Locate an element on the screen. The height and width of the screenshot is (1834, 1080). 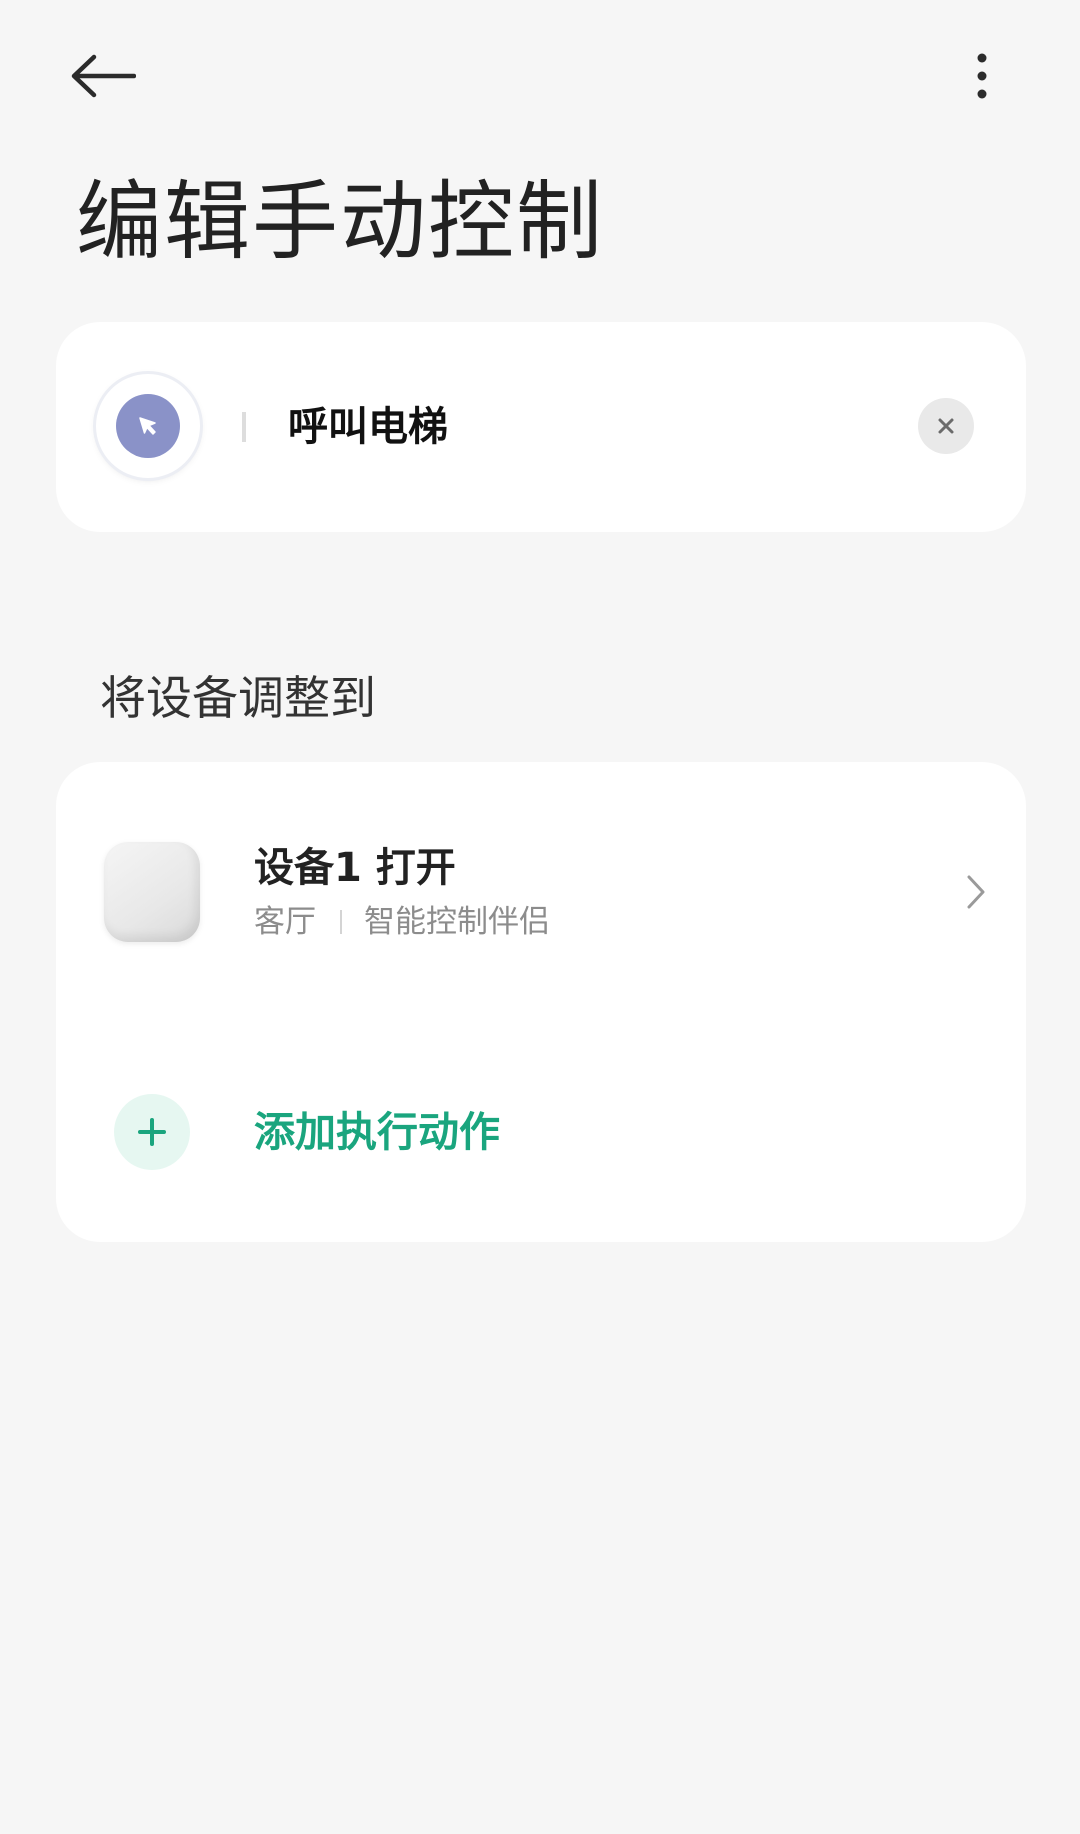
text-cursor is located at coordinates (244, 427).